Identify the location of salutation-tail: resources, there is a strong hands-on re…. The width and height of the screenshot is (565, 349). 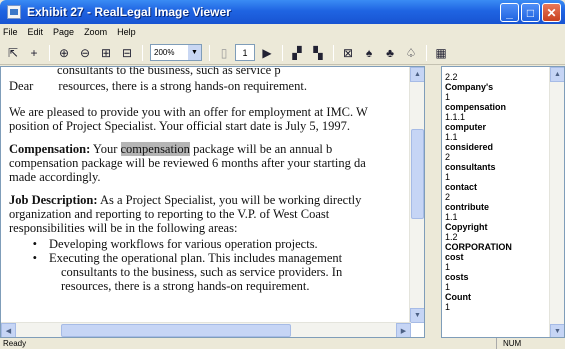
(182, 86).